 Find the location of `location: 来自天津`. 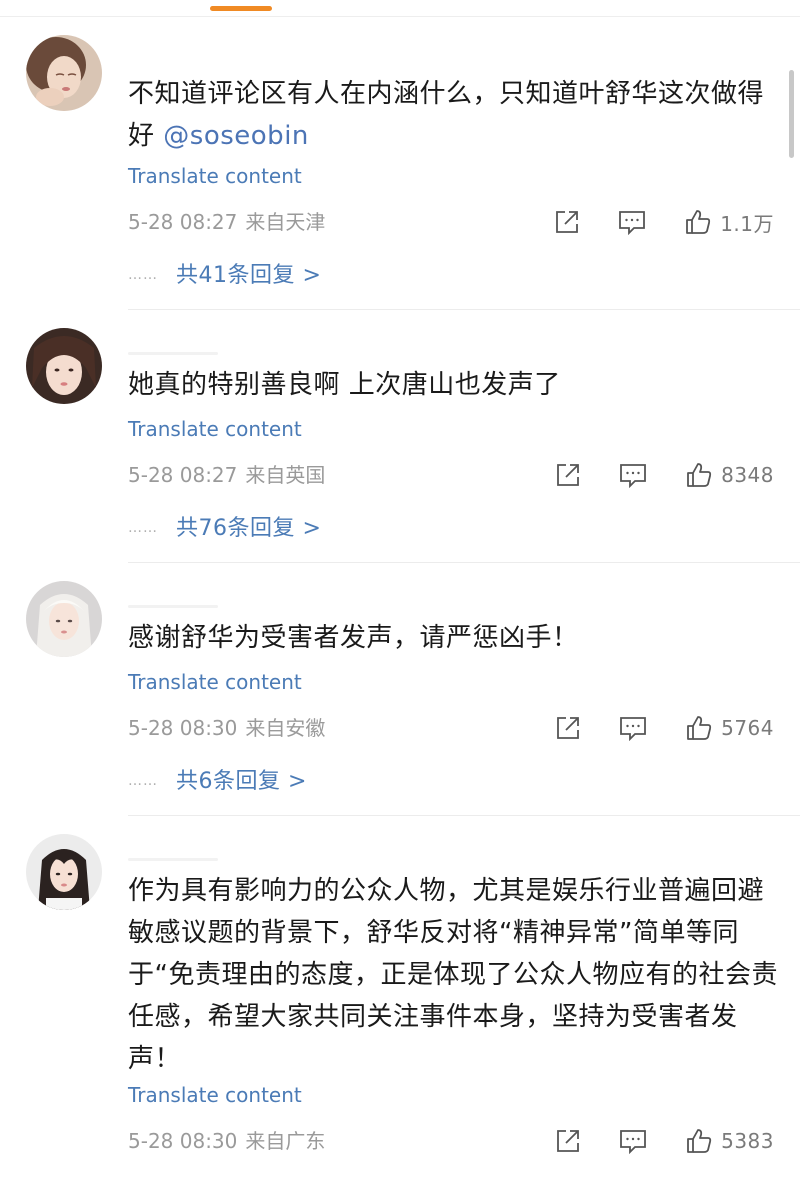

location: 来自天津 is located at coordinates (285, 222).